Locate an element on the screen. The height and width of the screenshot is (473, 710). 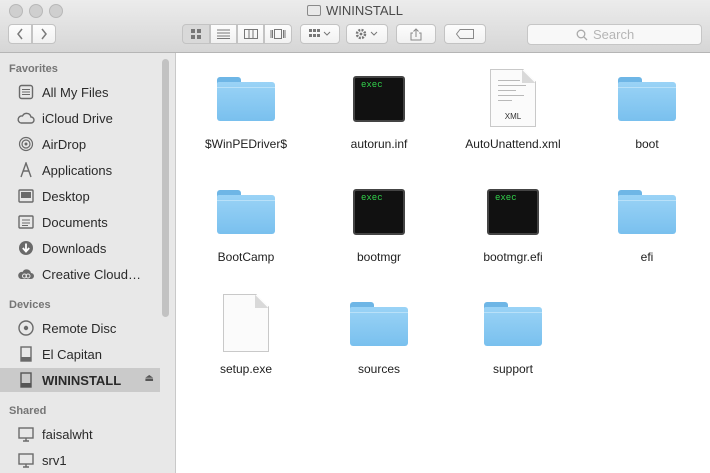
file-item: support is located at coordinates (513, 330).